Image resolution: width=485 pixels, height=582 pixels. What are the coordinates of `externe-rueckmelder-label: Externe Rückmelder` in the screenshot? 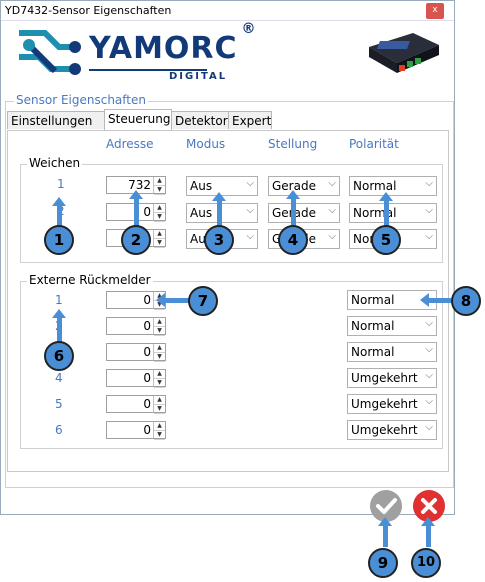 It's located at (90, 280).